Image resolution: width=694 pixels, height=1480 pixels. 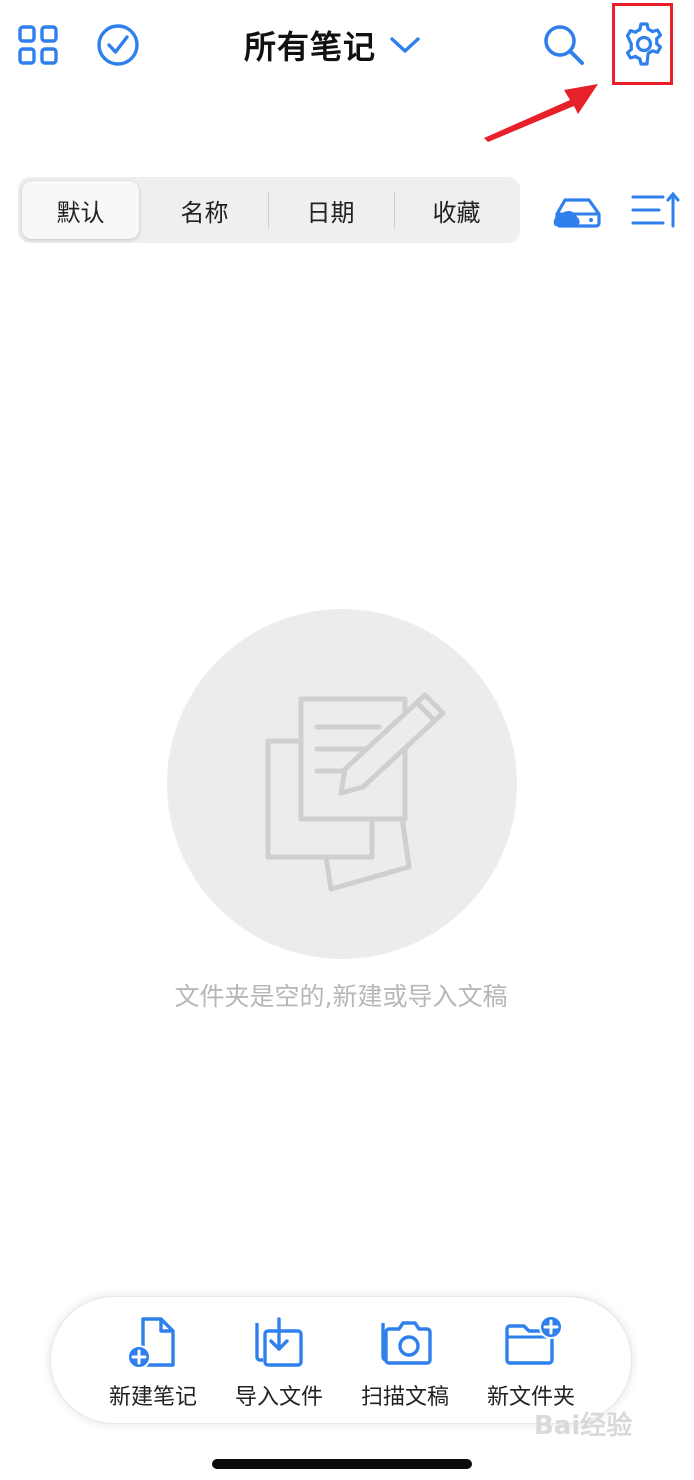 I want to click on watermark-logo: Bai经验, so click(x=583, y=1426).